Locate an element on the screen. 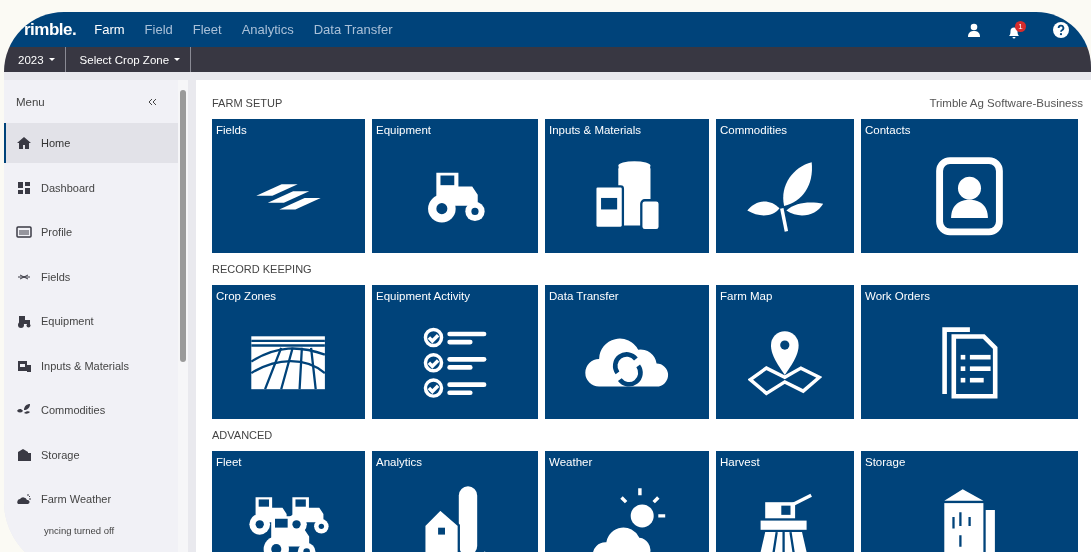  nav-tab: Fleet is located at coordinates (207, 29).